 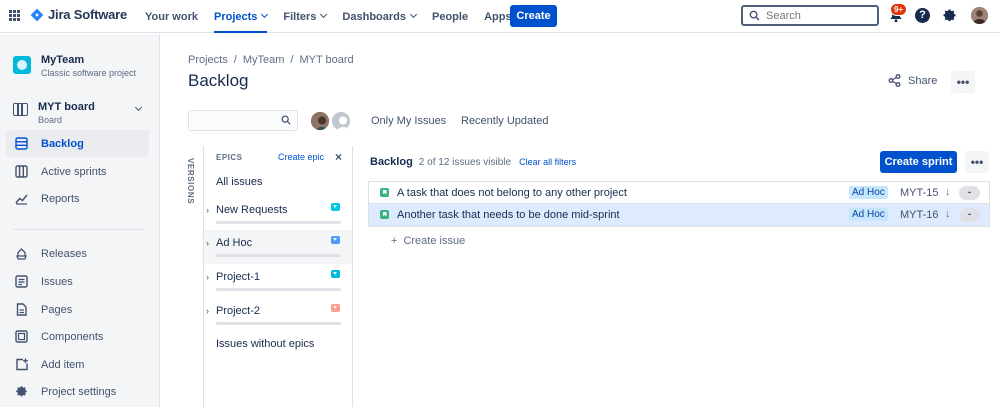 What do you see at coordinates (547, 162) in the screenshot?
I see `clear-filters-link: Clear all filters` at bounding box center [547, 162].